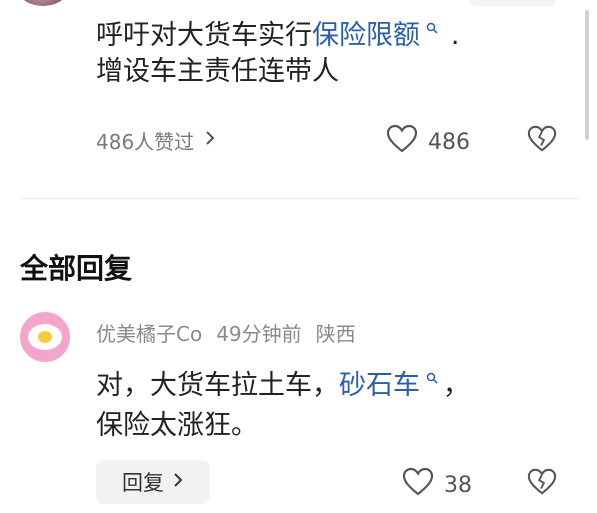  Describe the element at coordinates (366, 35) in the screenshot. I see `keyword-link-text: 保险限额` at that location.